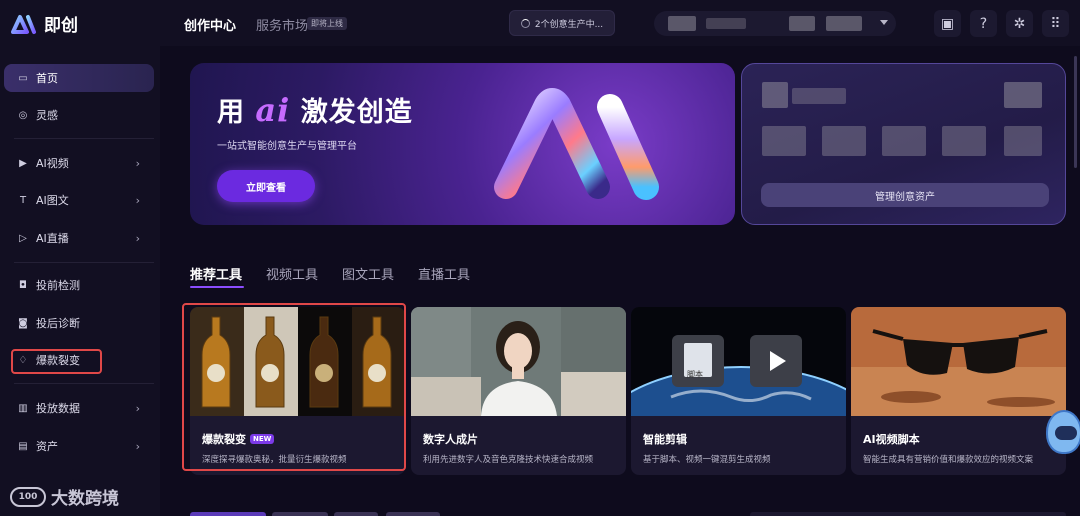  I want to click on app-name: 即创, so click(61, 26).